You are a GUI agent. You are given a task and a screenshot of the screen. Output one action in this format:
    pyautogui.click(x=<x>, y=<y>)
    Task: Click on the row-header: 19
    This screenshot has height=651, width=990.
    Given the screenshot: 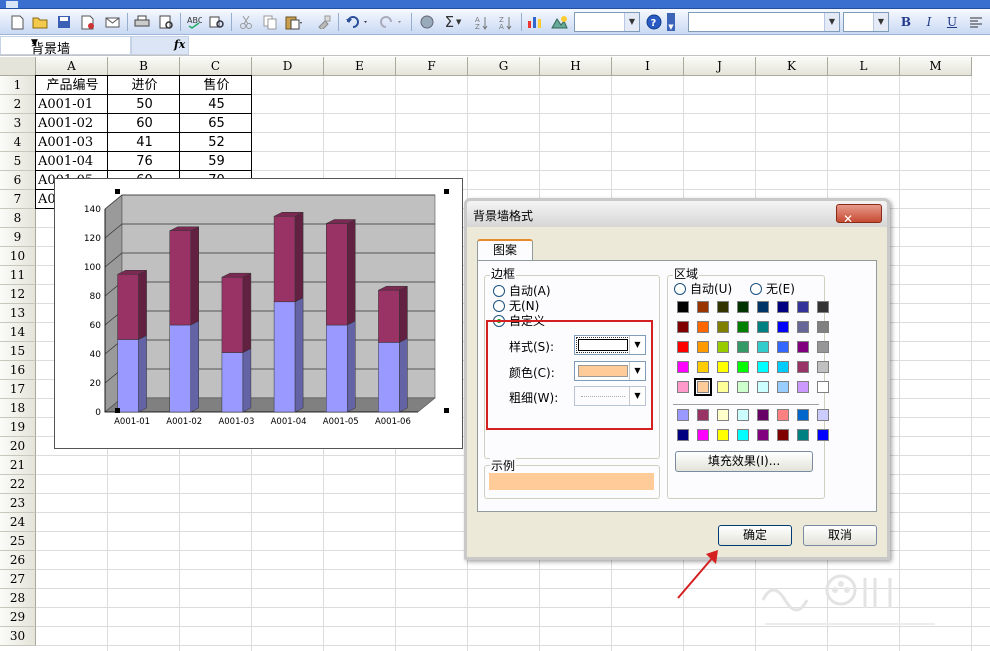 What is the action you would take?
    pyautogui.click(x=18, y=427)
    